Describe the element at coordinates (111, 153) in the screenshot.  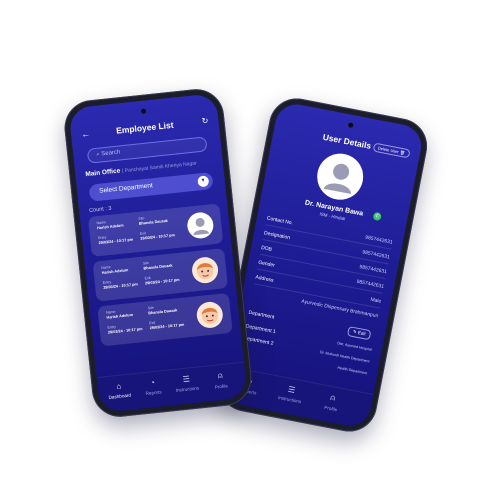
I see `search-placeholder: Search` at that location.